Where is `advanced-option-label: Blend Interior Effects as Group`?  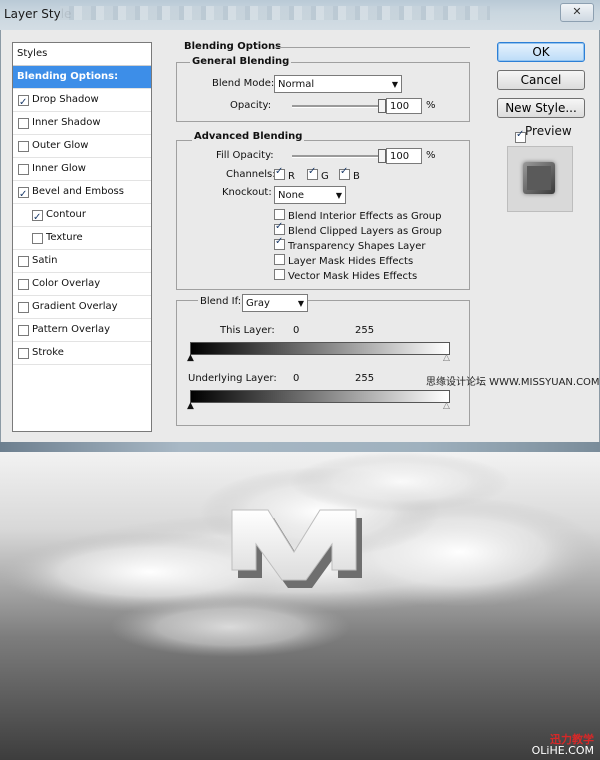 advanced-option-label: Blend Interior Effects as Group is located at coordinates (365, 216).